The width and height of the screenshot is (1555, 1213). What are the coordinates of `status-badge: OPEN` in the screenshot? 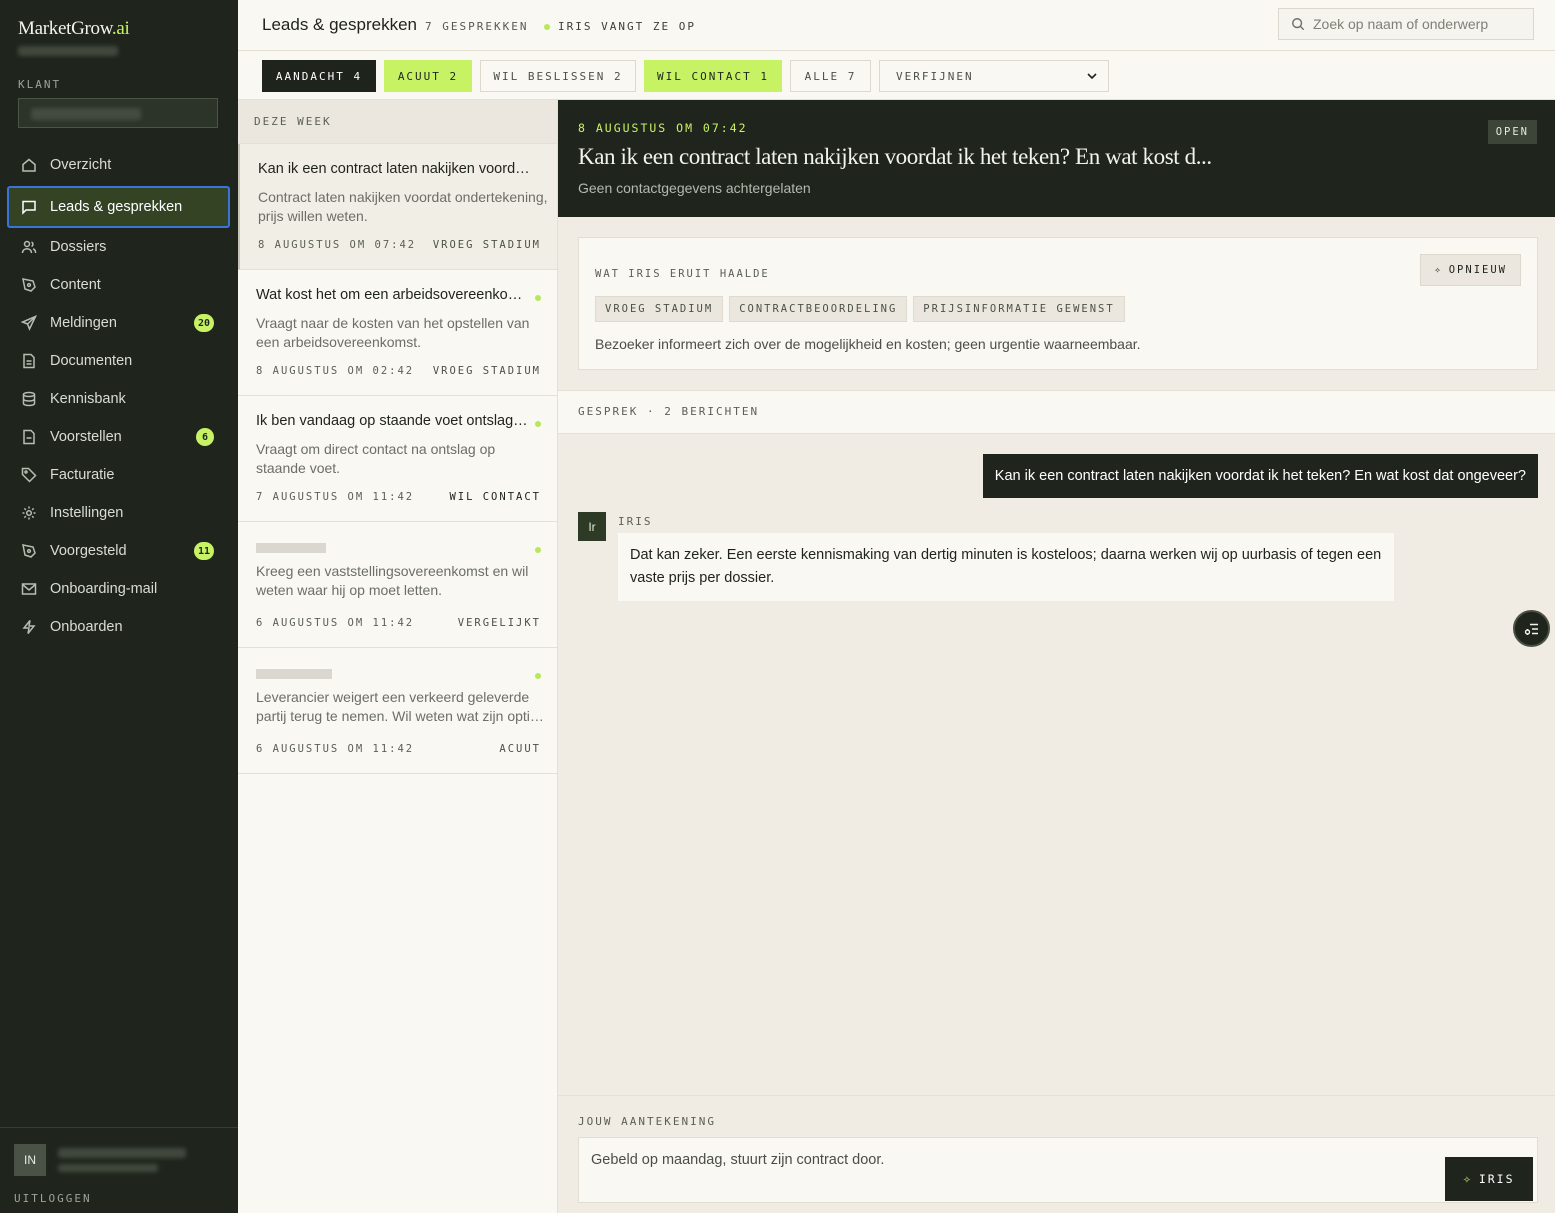 It's located at (1512, 132).